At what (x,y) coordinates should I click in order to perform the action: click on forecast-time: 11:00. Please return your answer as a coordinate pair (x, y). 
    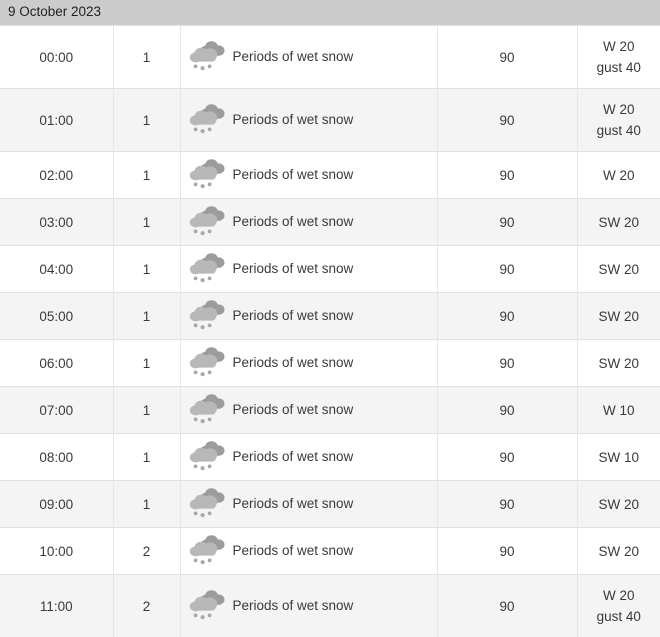
    Looking at the image, I should click on (56, 606).